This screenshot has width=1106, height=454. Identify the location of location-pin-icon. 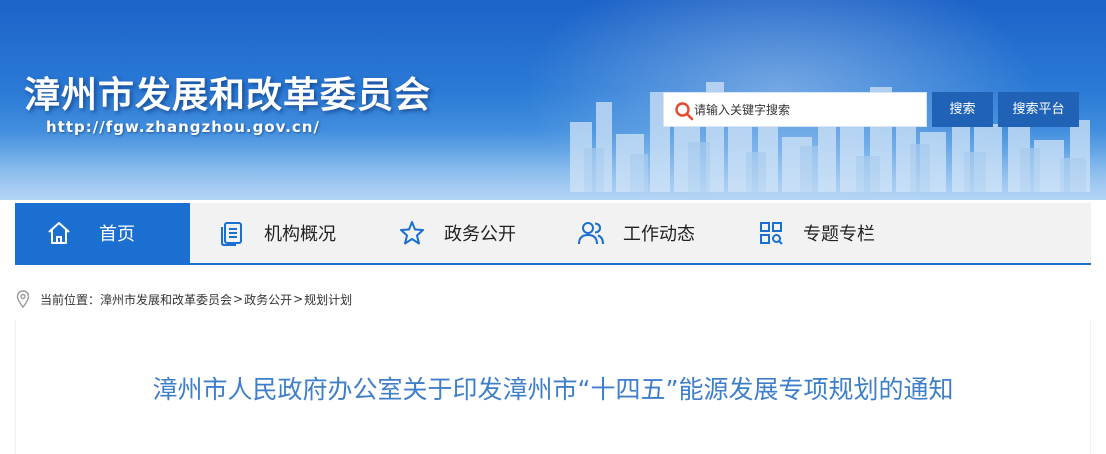
(23, 299).